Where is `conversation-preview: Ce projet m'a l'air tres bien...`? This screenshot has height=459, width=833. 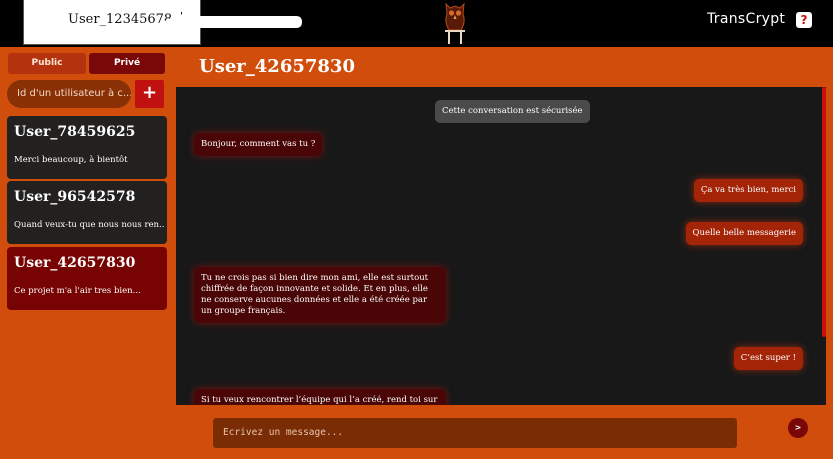 conversation-preview: Ce projet m'a l'air tres bien... is located at coordinates (77, 291).